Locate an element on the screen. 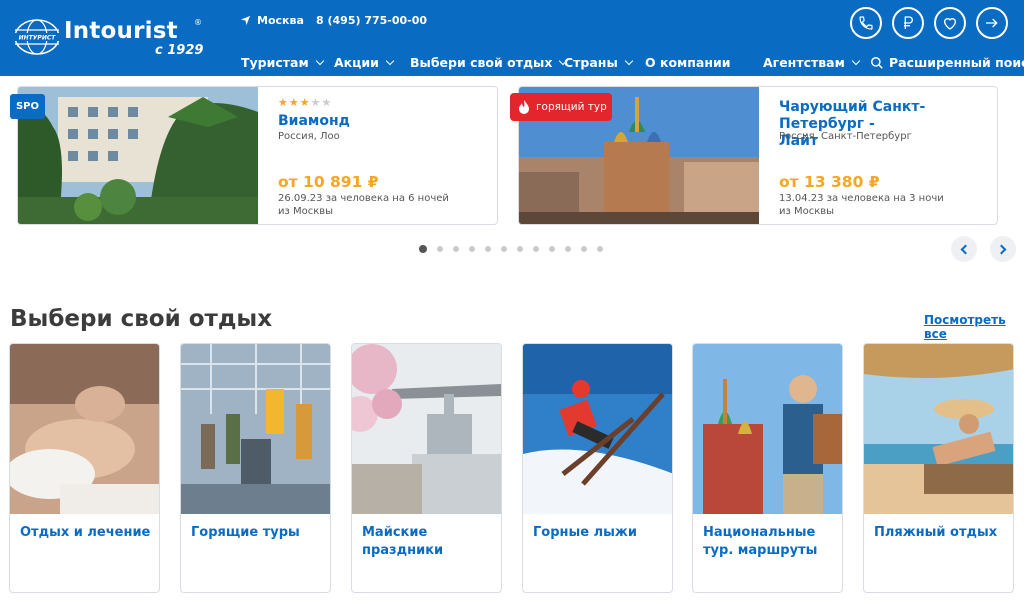 This screenshot has height=600, width=1024. chevron-right-icon is located at coordinates (1001, 249).